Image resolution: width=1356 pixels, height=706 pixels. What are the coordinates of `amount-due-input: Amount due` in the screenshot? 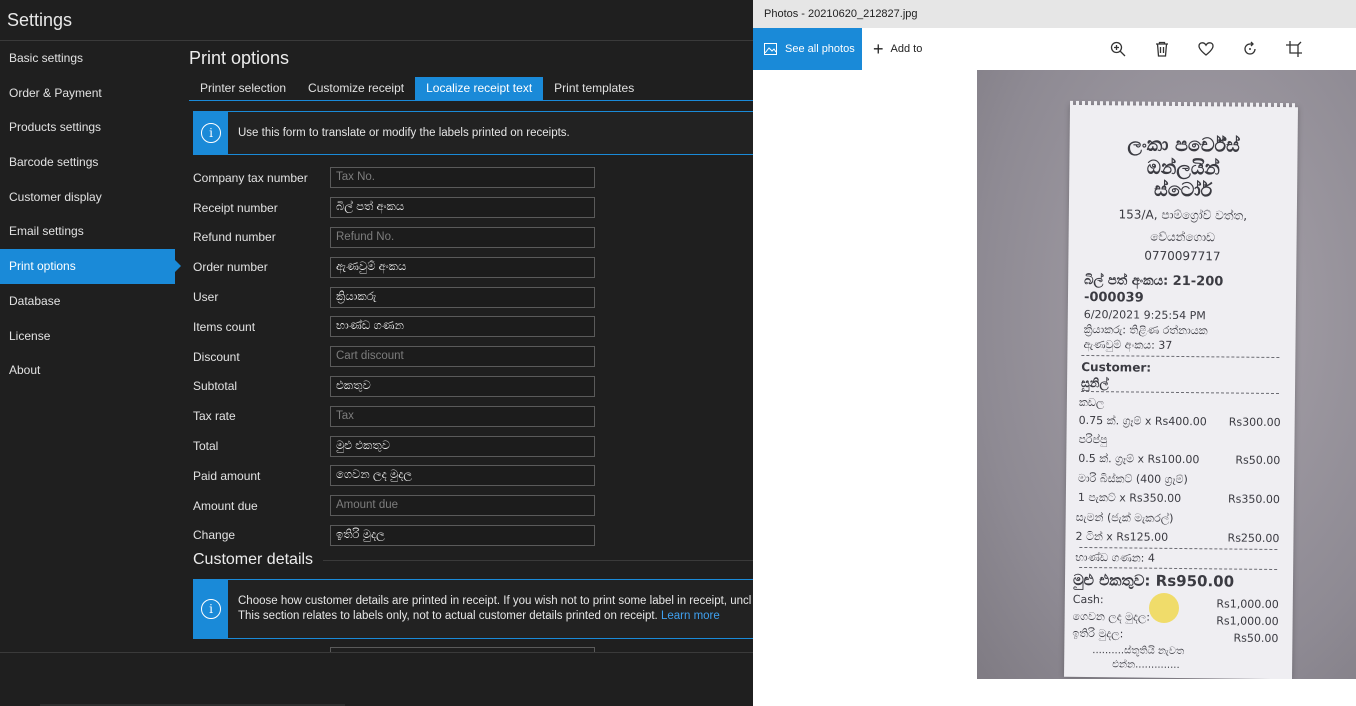 It's located at (462, 506).